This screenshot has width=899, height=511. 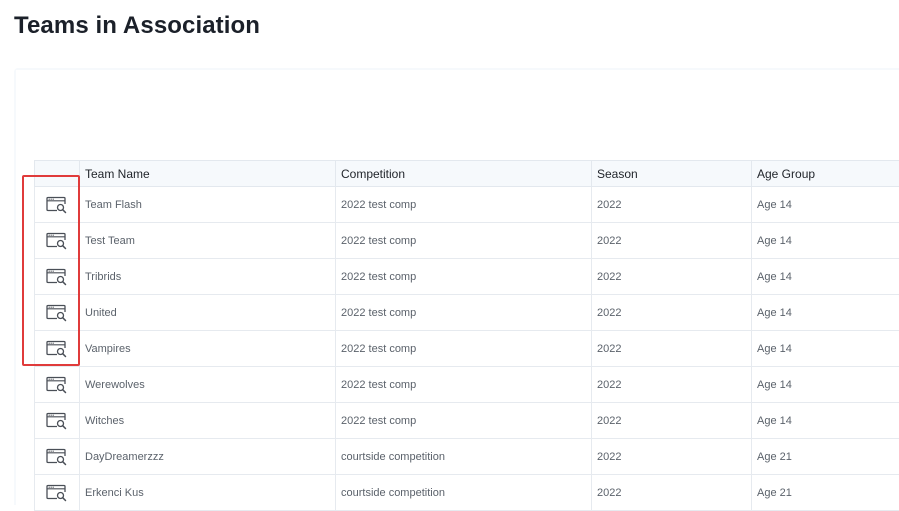 What do you see at coordinates (137, 26) in the screenshot?
I see `page-title: Teams in Association` at bounding box center [137, 26].